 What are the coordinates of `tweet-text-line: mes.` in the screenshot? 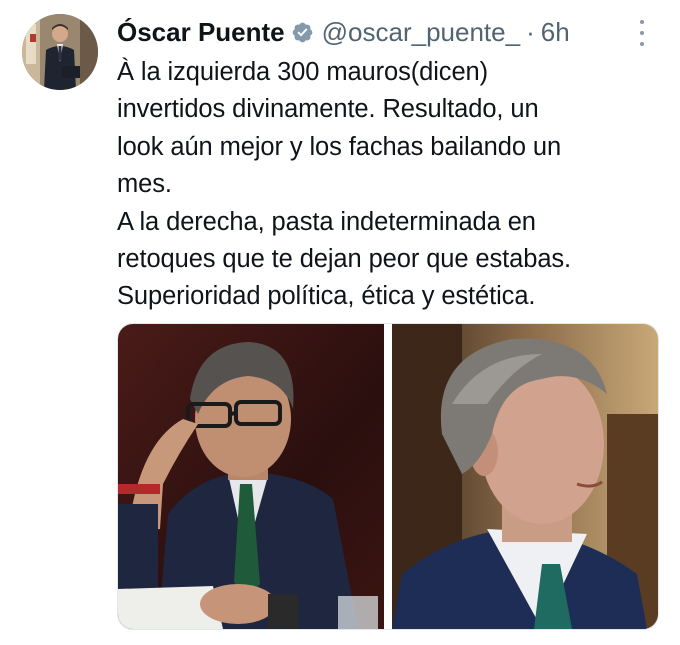 It's located at (144, 184).